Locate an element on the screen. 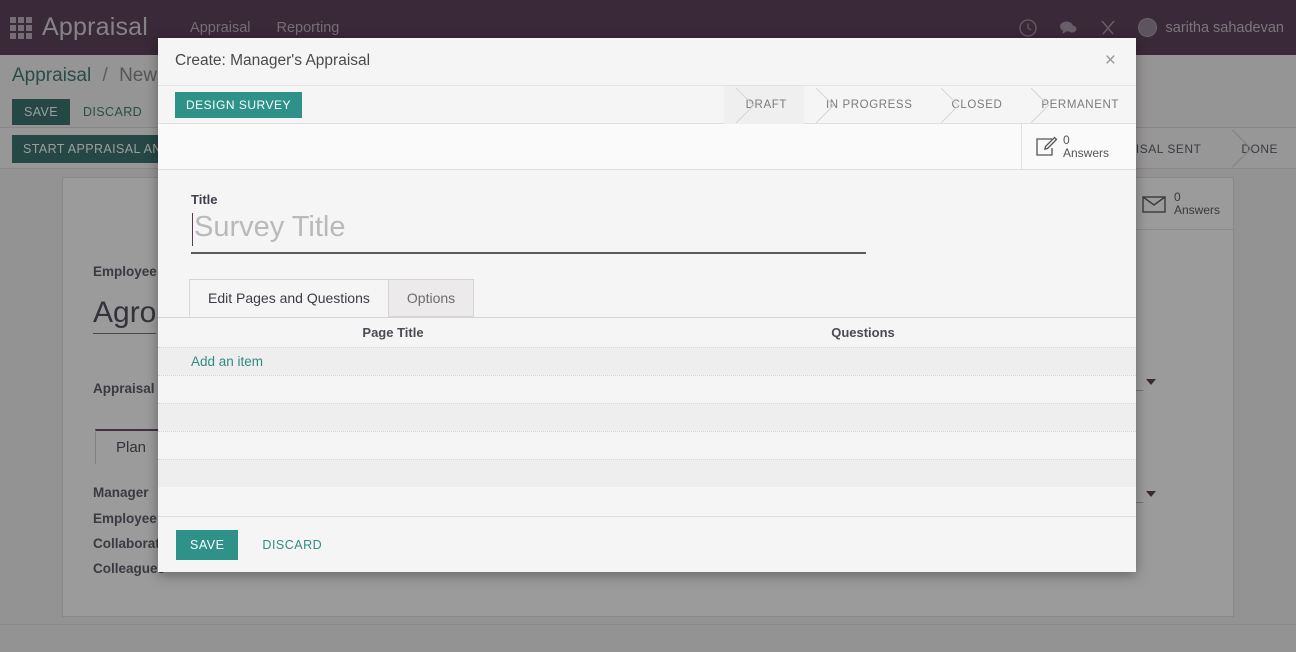 This screenshot has height=652, width=1296. dialog-statusbar: DRAFT IN PROGRESS CLOSED PERMANENT is located at coordinates (929, 105).